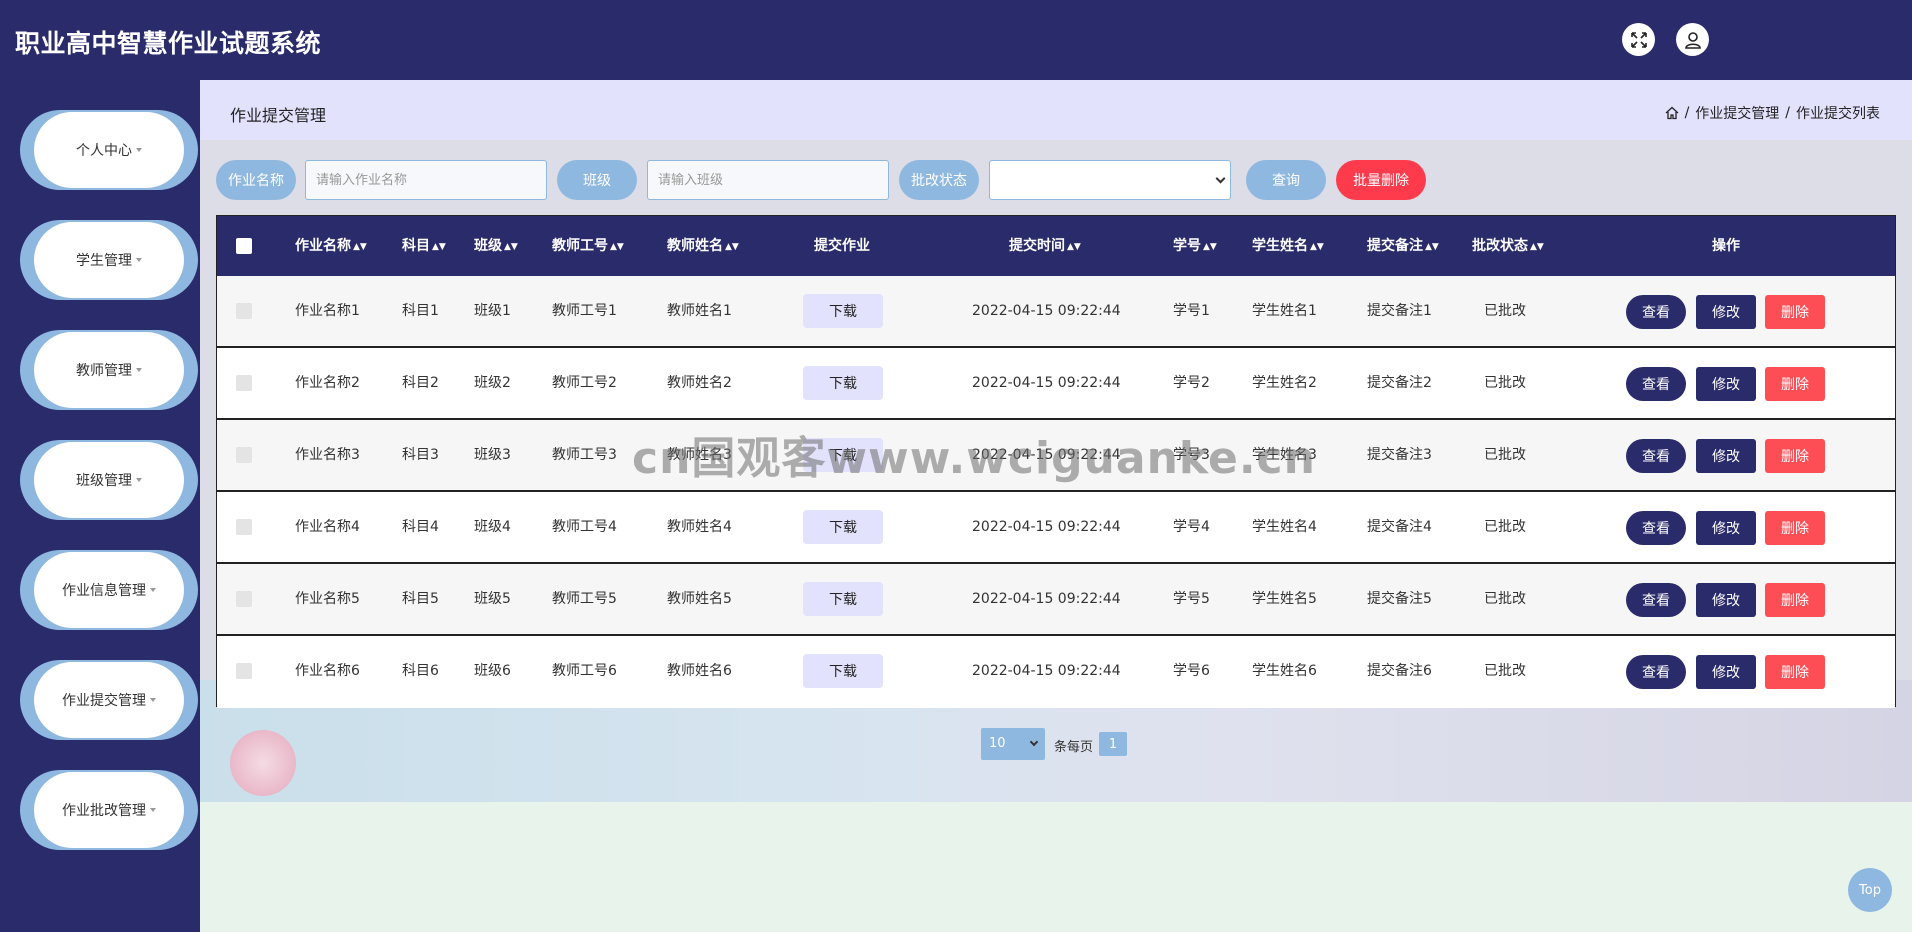 The width and height of the screenshot is (1912, 932). What do you see at coordinates (1381, 180) in the screenshot?
I see `batch-delete-button: 批量删除` at bounding box center [1381, 180].